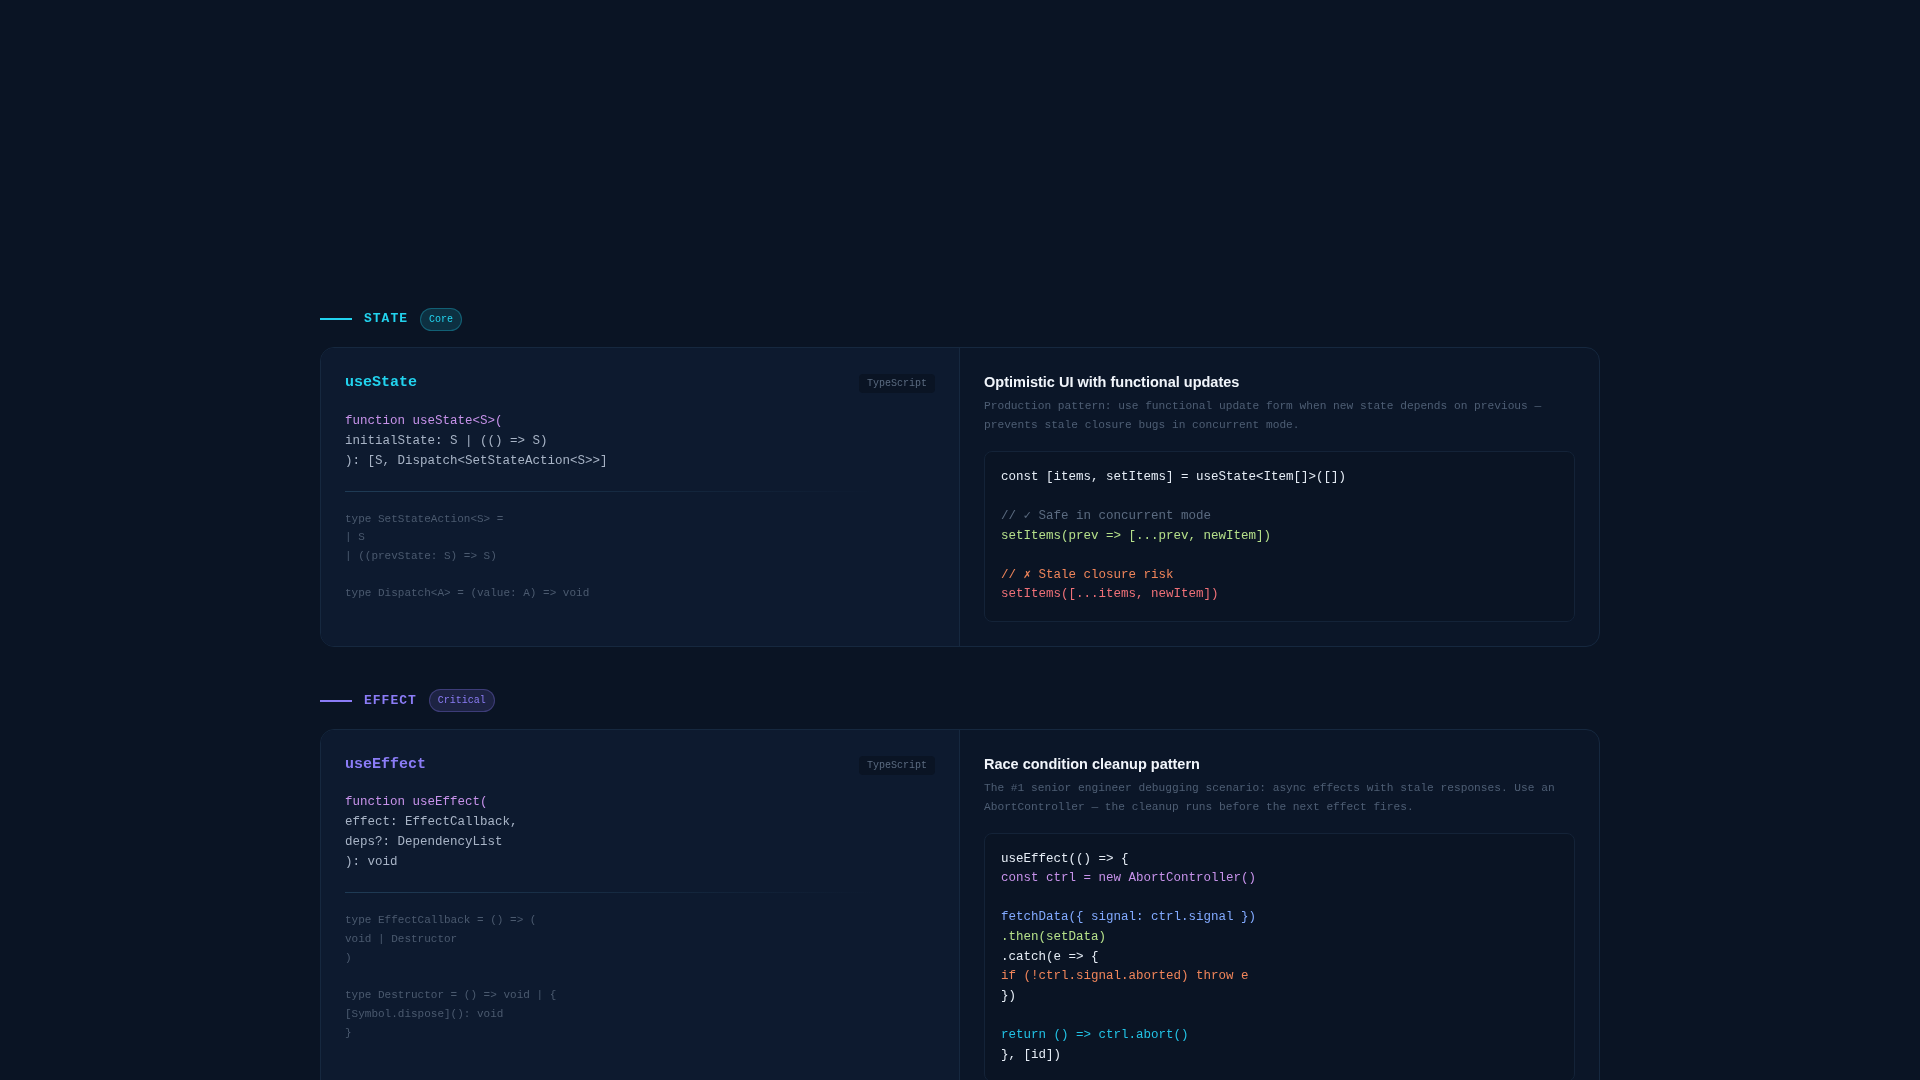 Image resolution: width=1920 pixels, height=1080 pixels. I want to click on code-line: .then(setData), so click(1054, 938).